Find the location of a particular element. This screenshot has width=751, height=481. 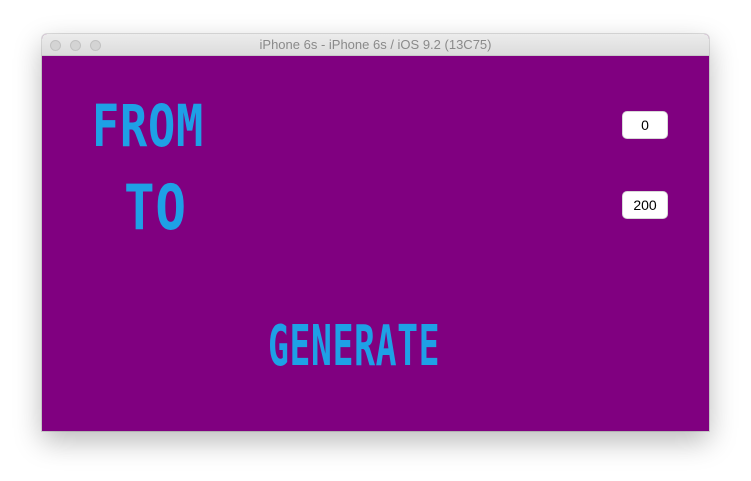

to-value-field: 200 is located at coordinates (645, 205).